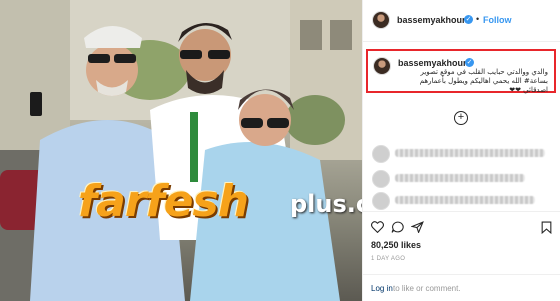 The image size is (560, 301). I want to click on action-bar, so click(461, 224).